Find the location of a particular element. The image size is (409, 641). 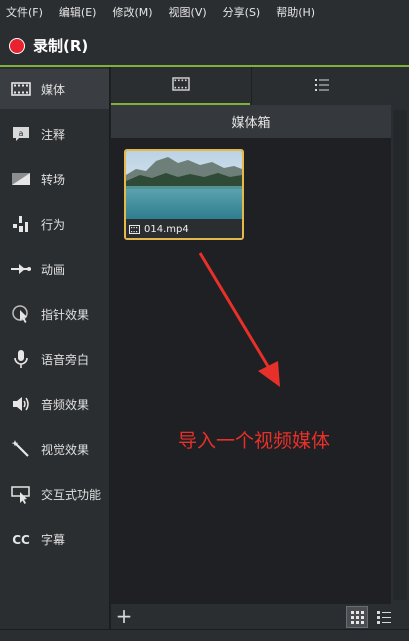

record-icon is located at coordinates (17, 45).